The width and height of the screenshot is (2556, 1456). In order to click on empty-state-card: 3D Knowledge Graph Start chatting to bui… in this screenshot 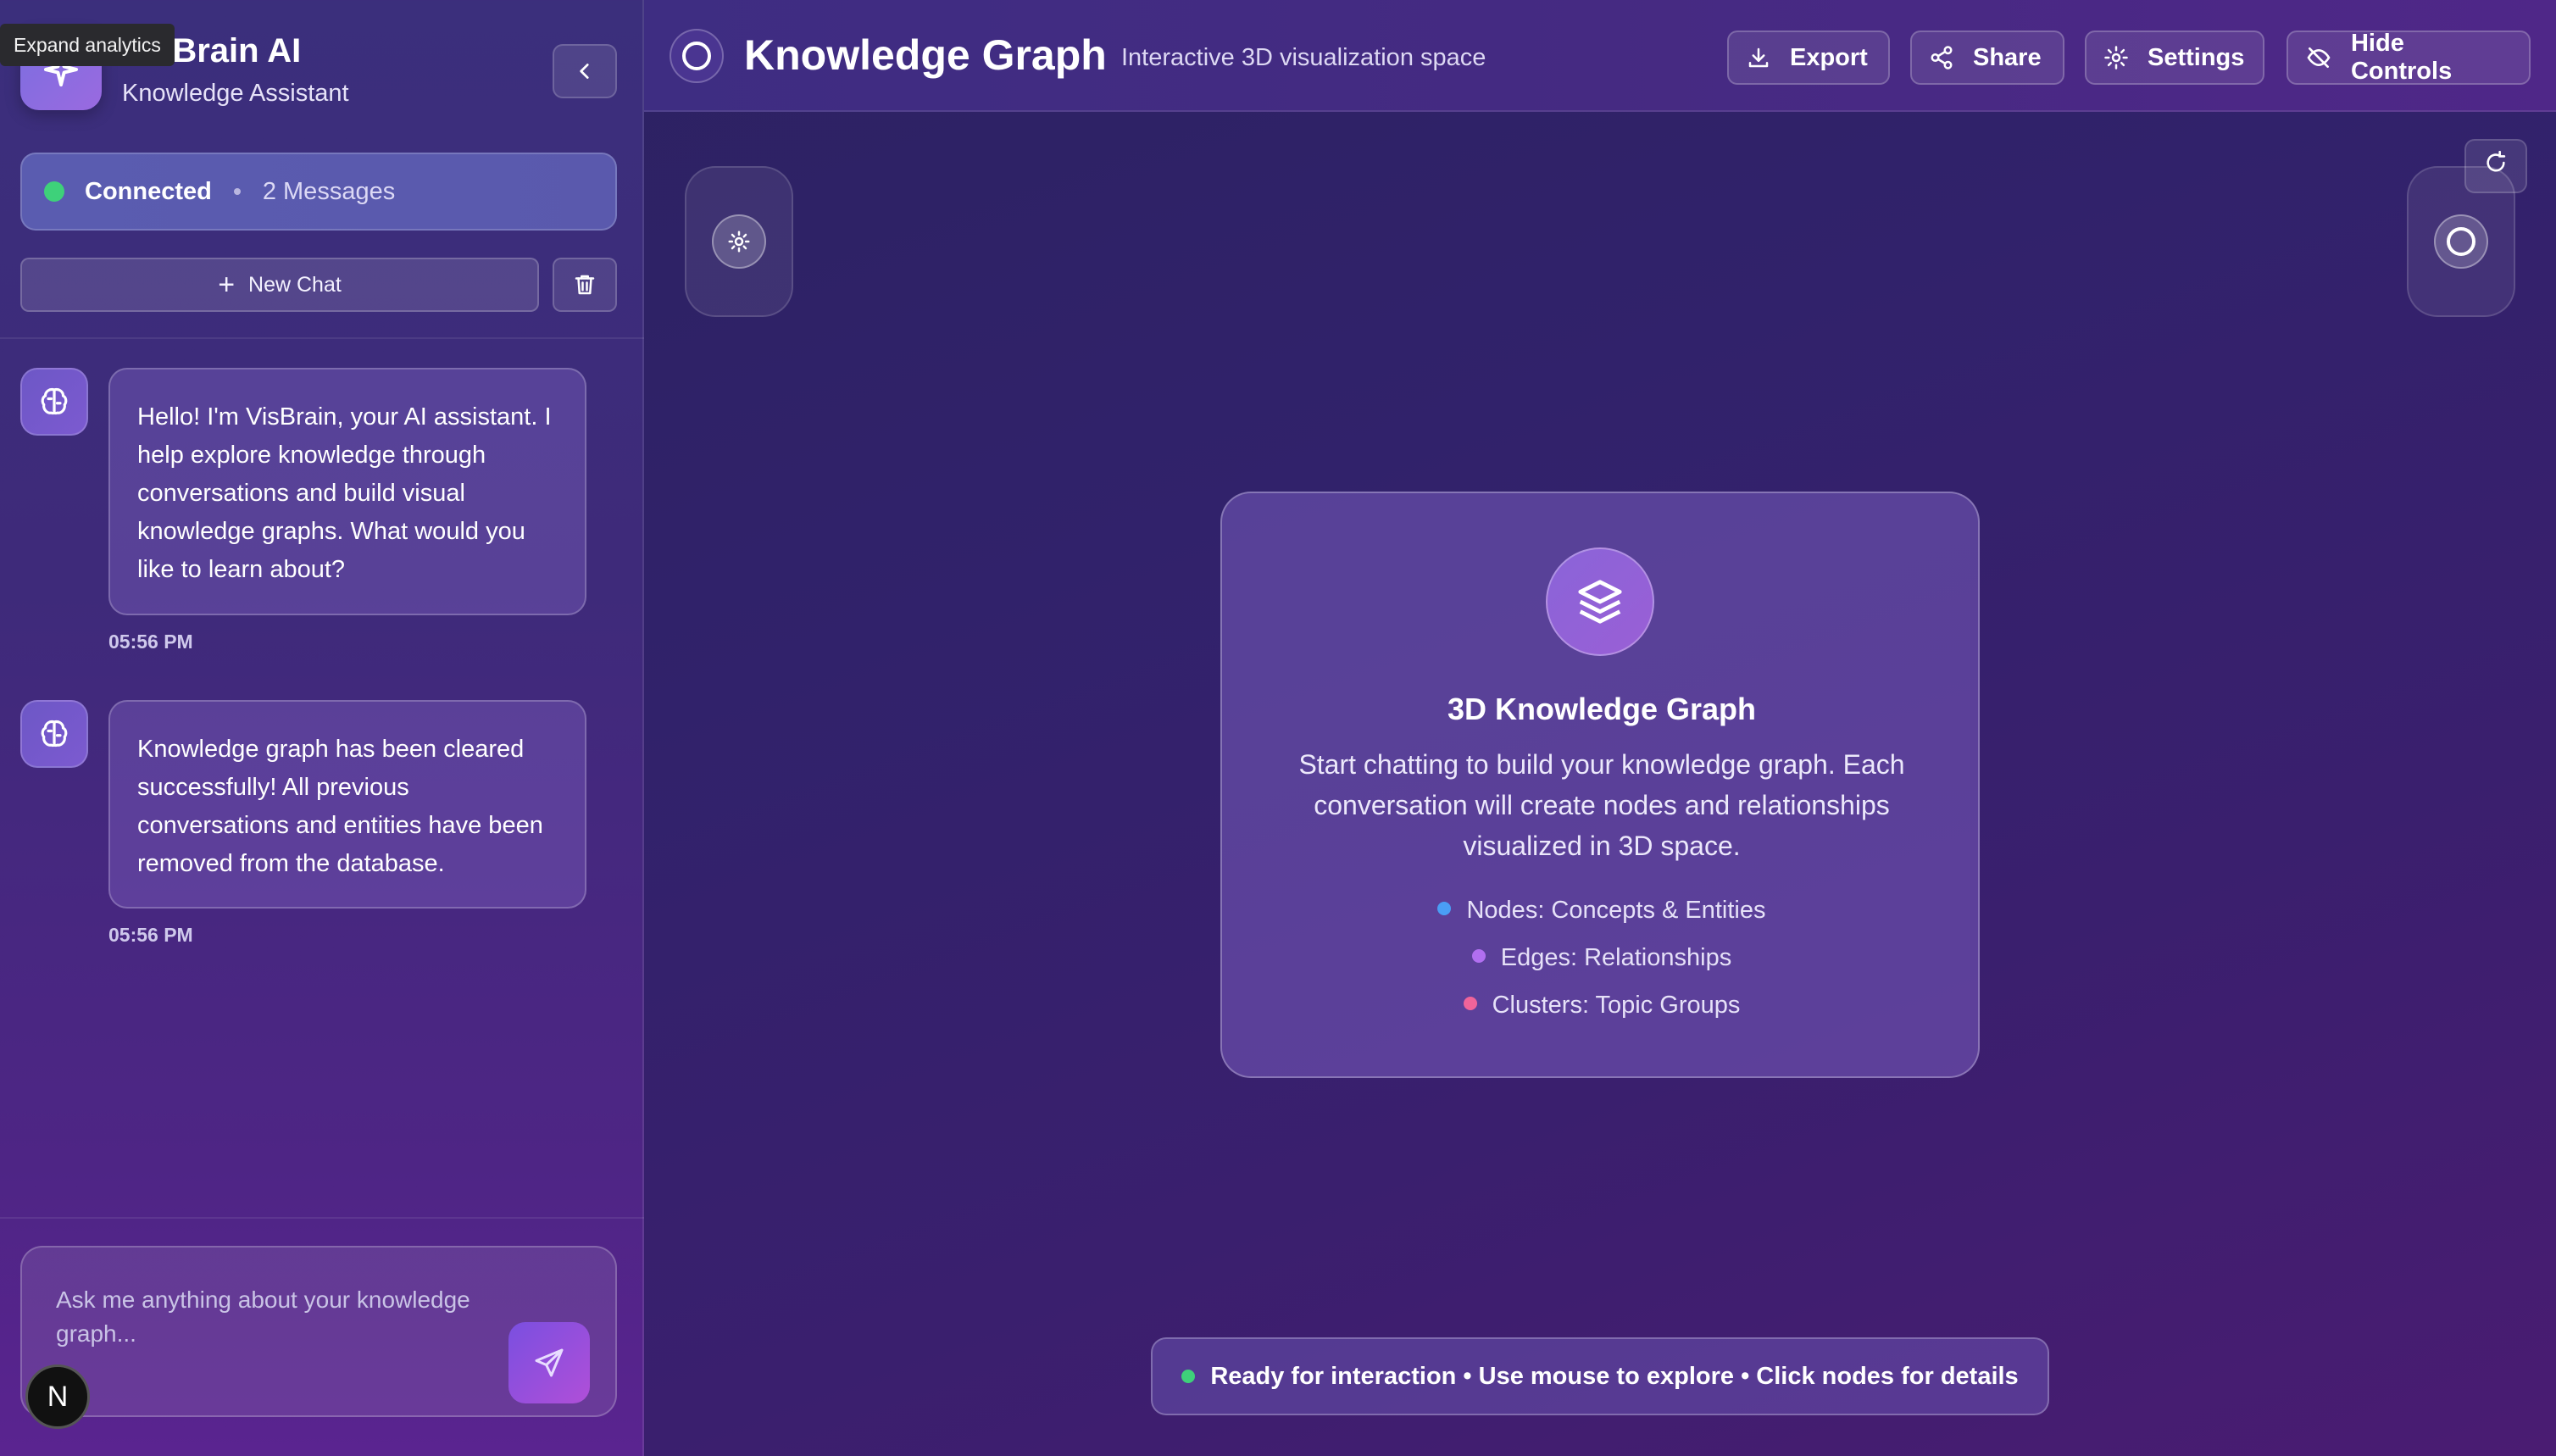, I will do `click(1600, 785)`.